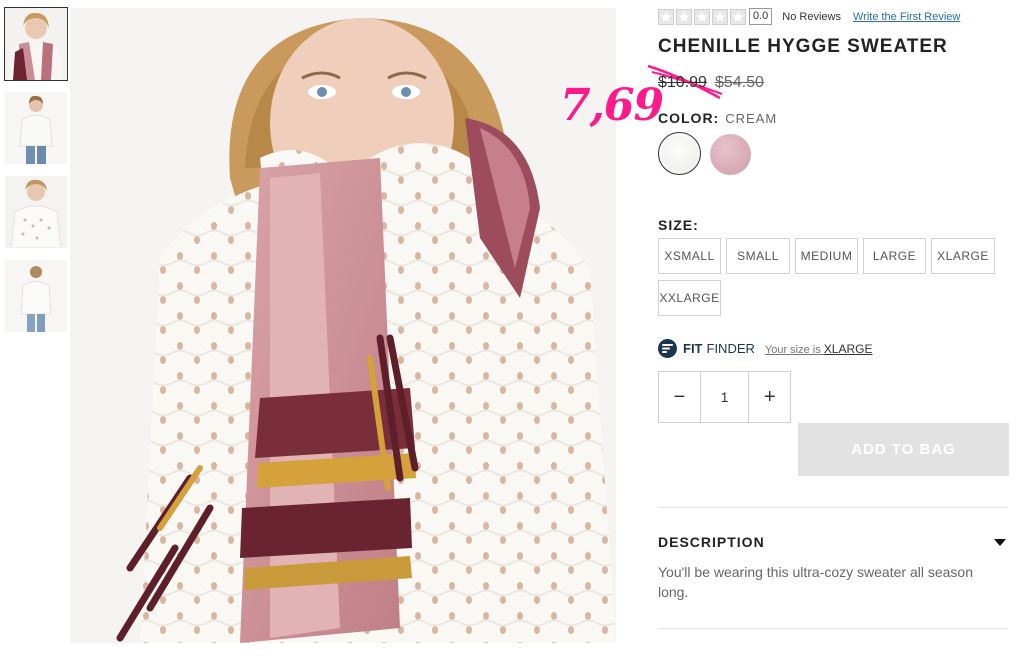 This screenshot has width=1020, height=656. Describe the element at coordinates (689, 298) in the screenshot. I see `size-xxlarge: XXLARGE` at that location.